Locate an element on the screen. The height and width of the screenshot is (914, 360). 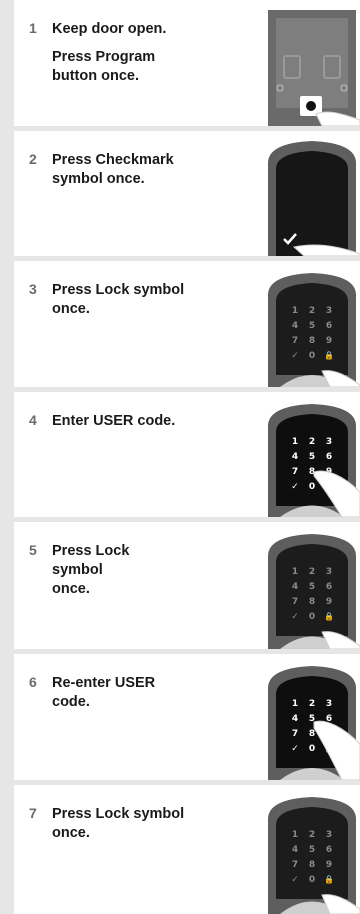
step-line: Re-enter USER code. is located at coordinates (104, 692).